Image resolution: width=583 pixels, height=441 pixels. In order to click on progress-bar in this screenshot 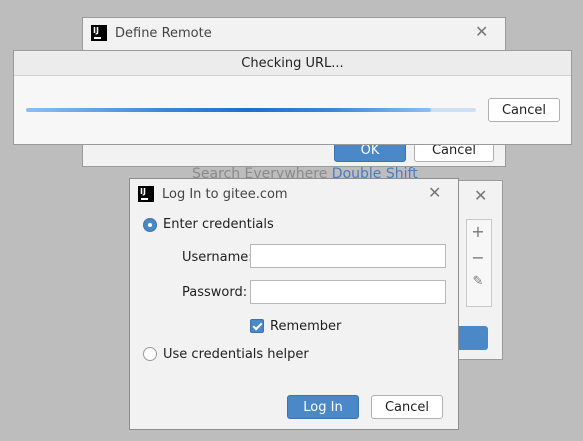, I will do `click(251, 110)`.